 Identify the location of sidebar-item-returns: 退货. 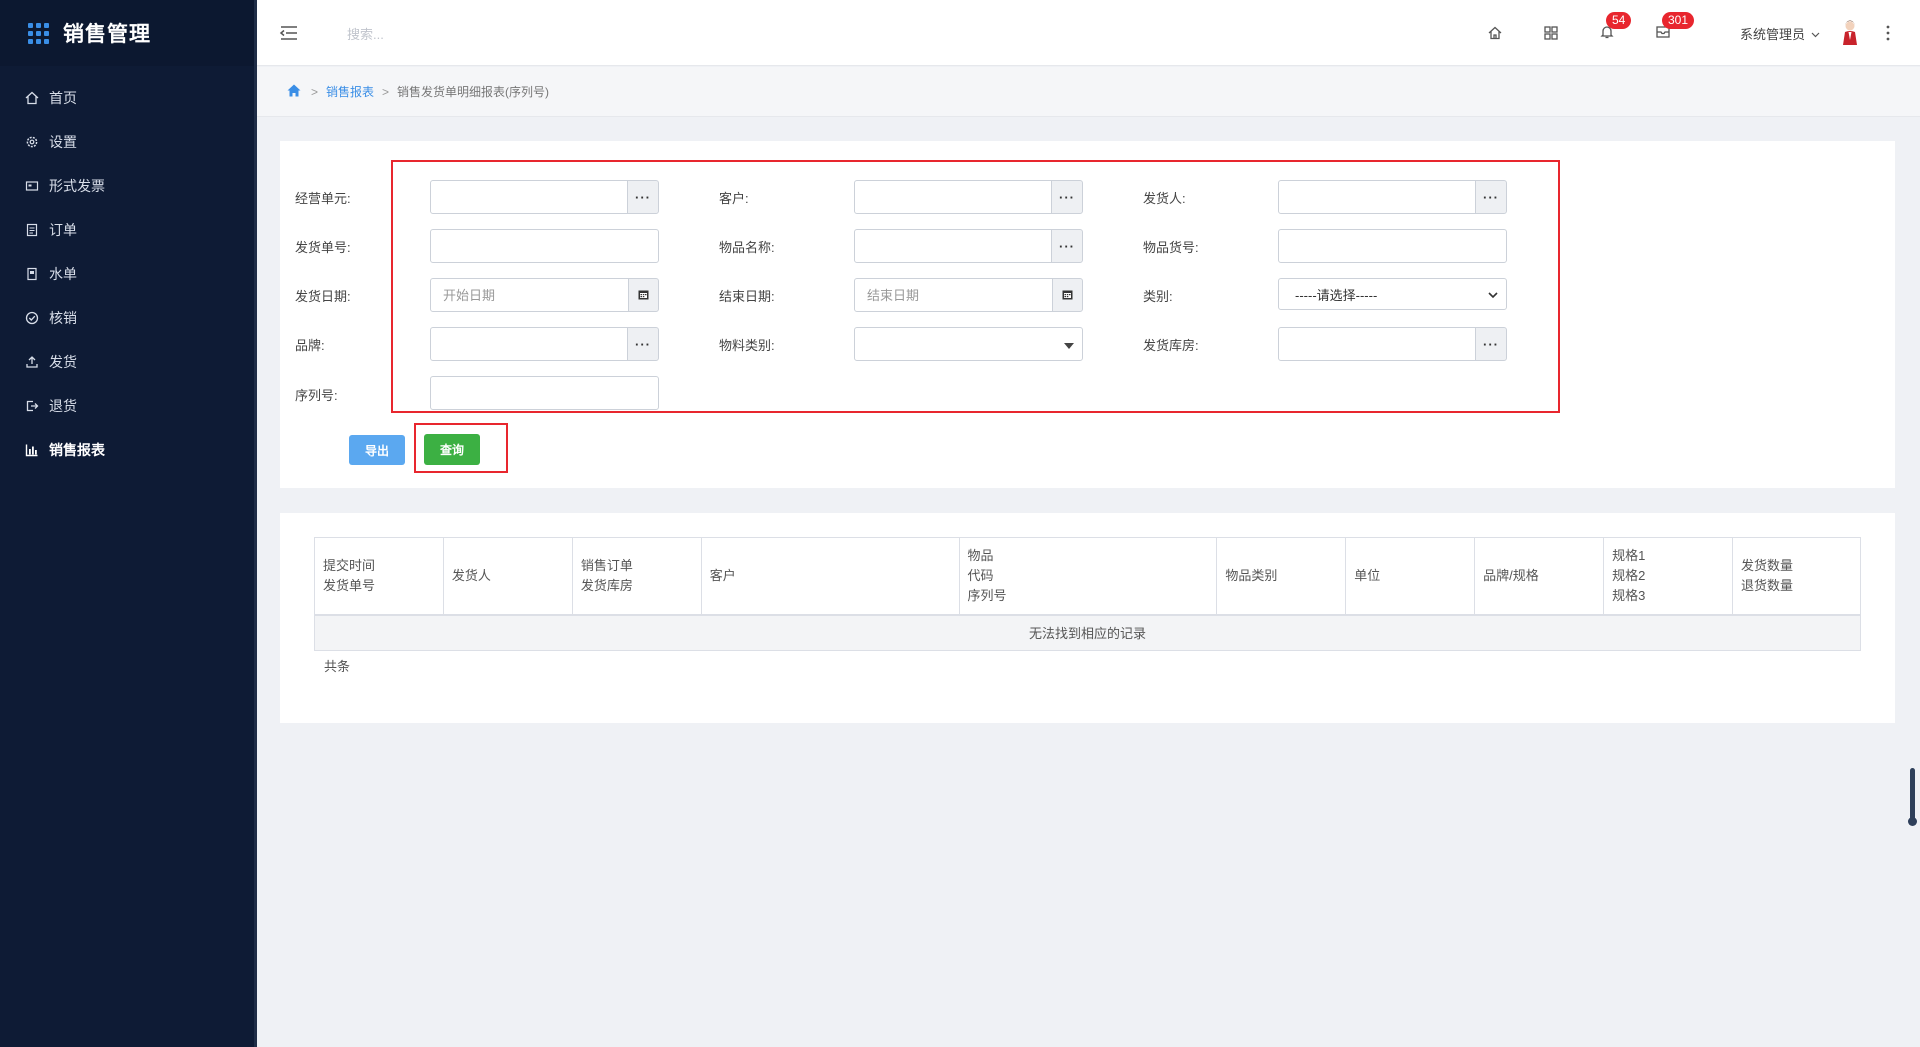
(127, 406).